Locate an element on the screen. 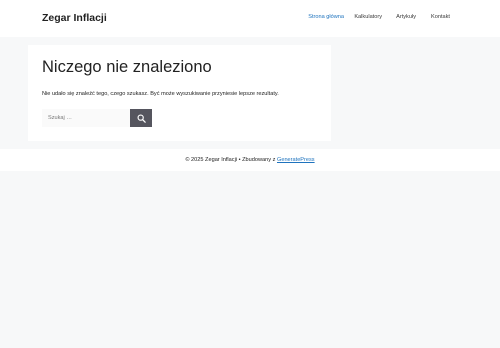 This screenshot has width=500, height=348. search-form is located at coordinates (97, 118).